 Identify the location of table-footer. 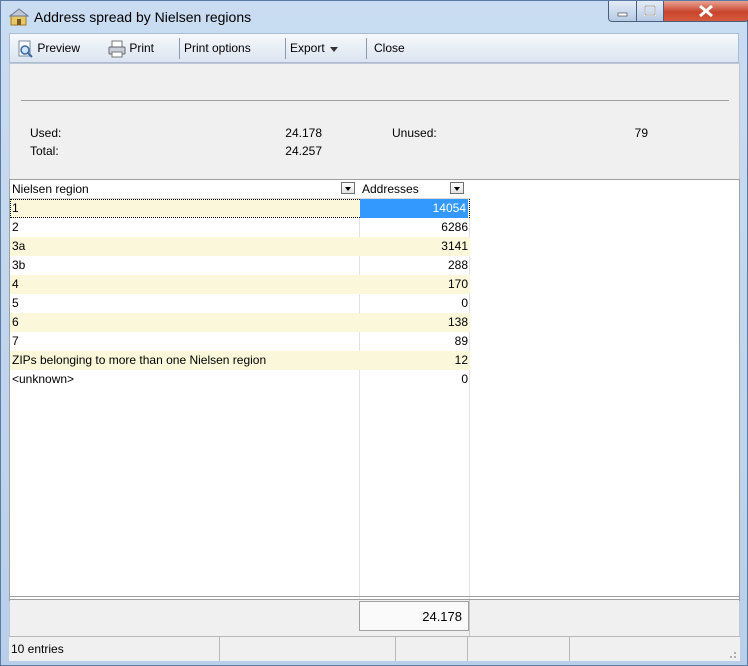
(374, 596).